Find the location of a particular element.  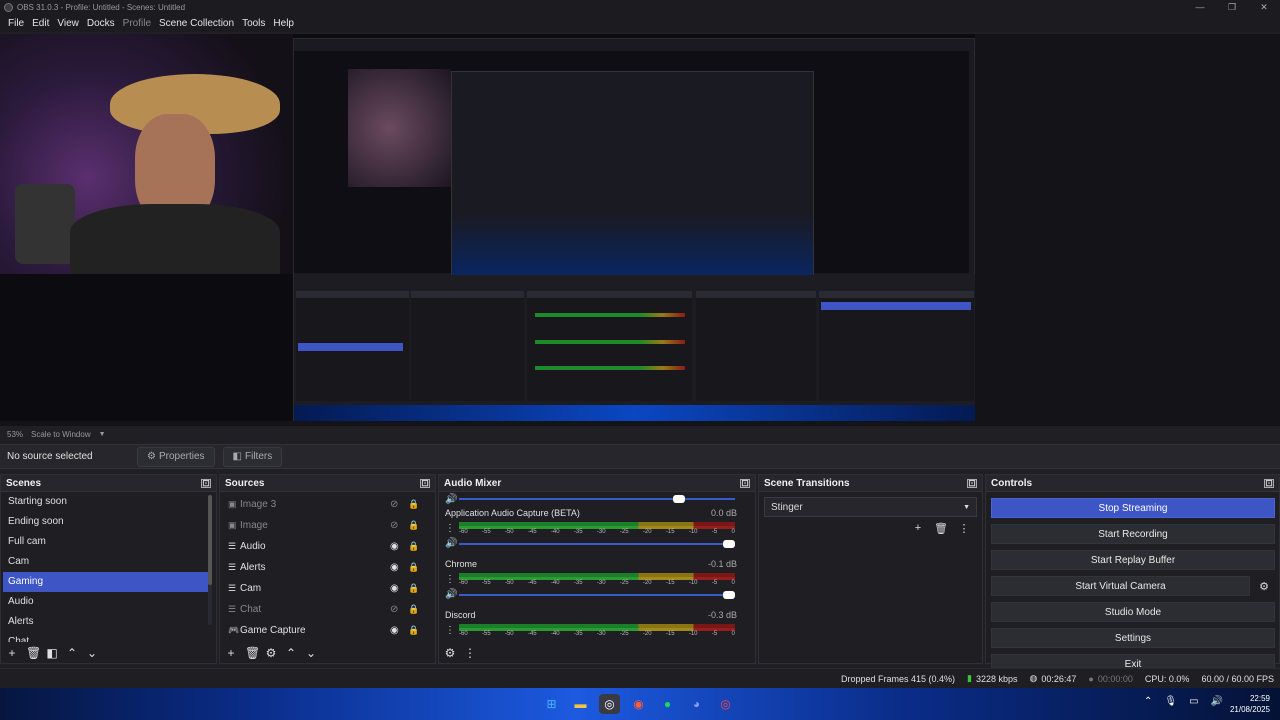

scene-item: Full cam is located at coordinates (103, 542).